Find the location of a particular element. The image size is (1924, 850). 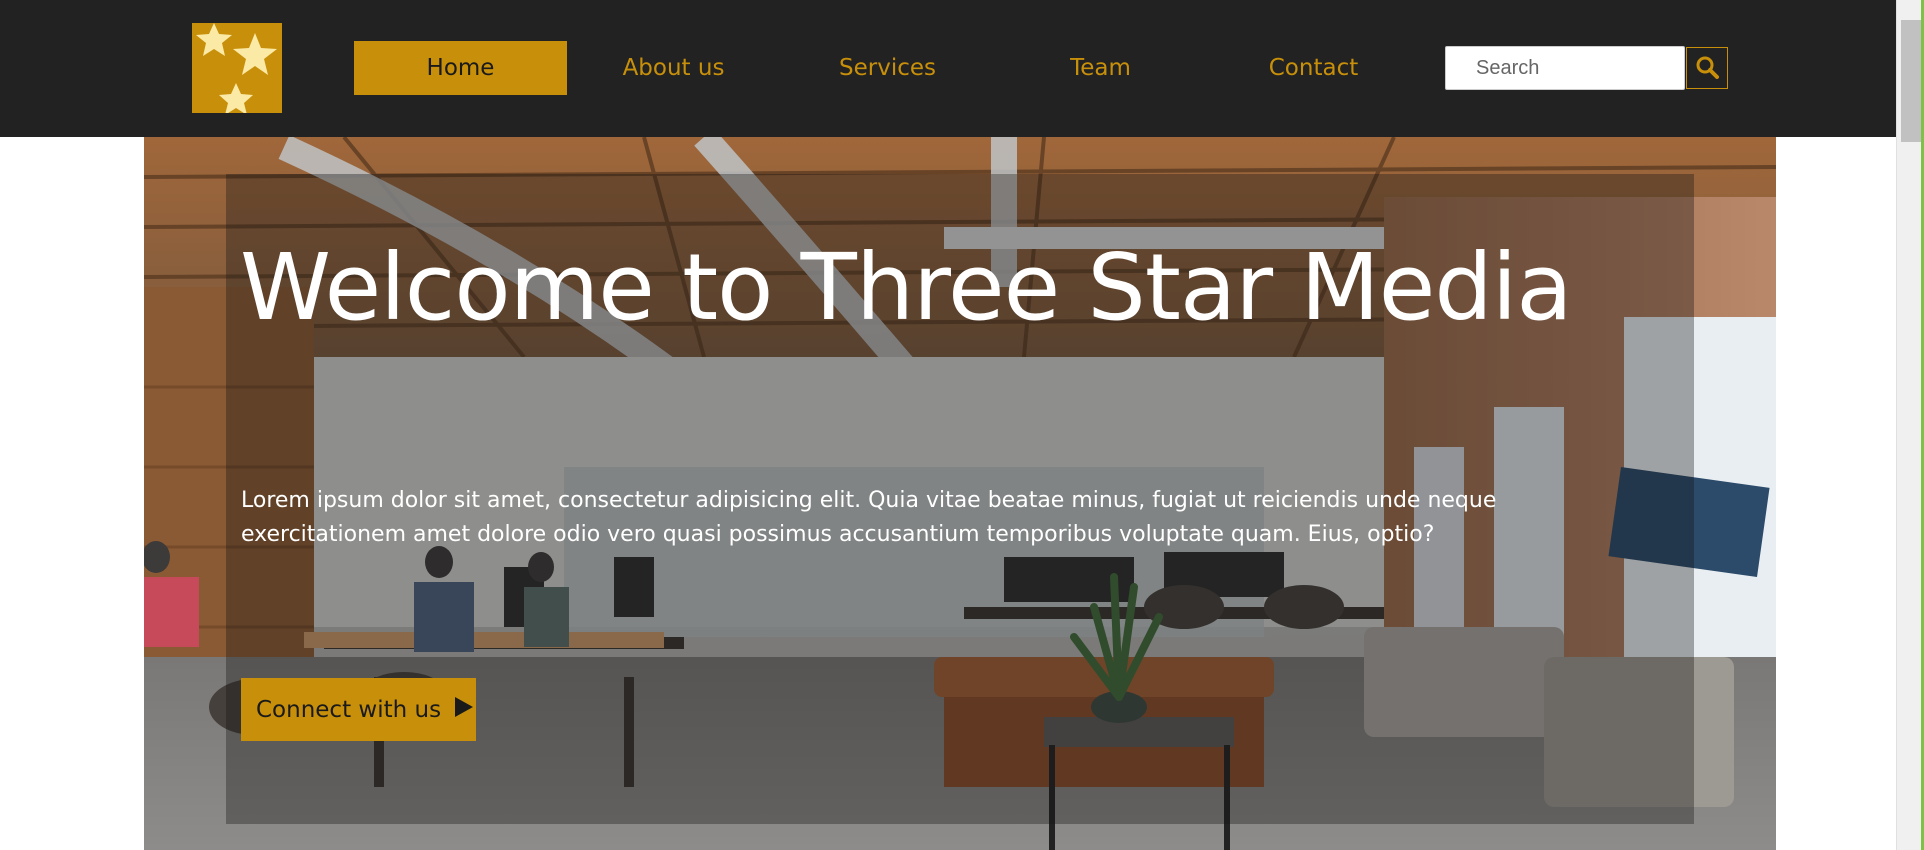

nav-item-home: Home is located at coordinates (460, 68).